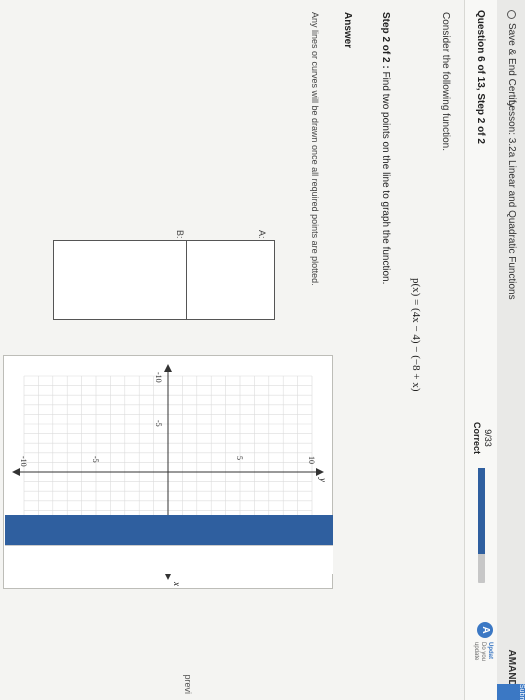 The height and width of the screenshot is (700, 525). What do you see at coordinates (158, 377) in the screenshot?
I see `x-tick-label: -10` at bounding box center [158, 377].